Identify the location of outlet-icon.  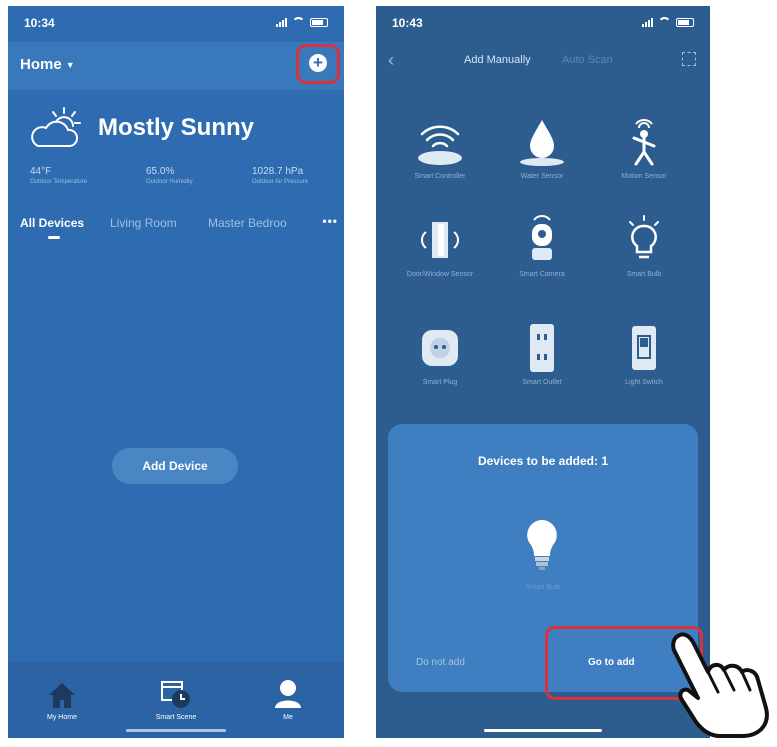
(542, 348).